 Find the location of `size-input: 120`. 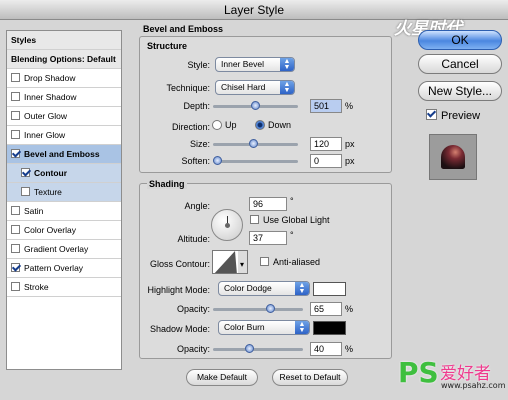

size-input: 120 is located at coordinates (326, 144).